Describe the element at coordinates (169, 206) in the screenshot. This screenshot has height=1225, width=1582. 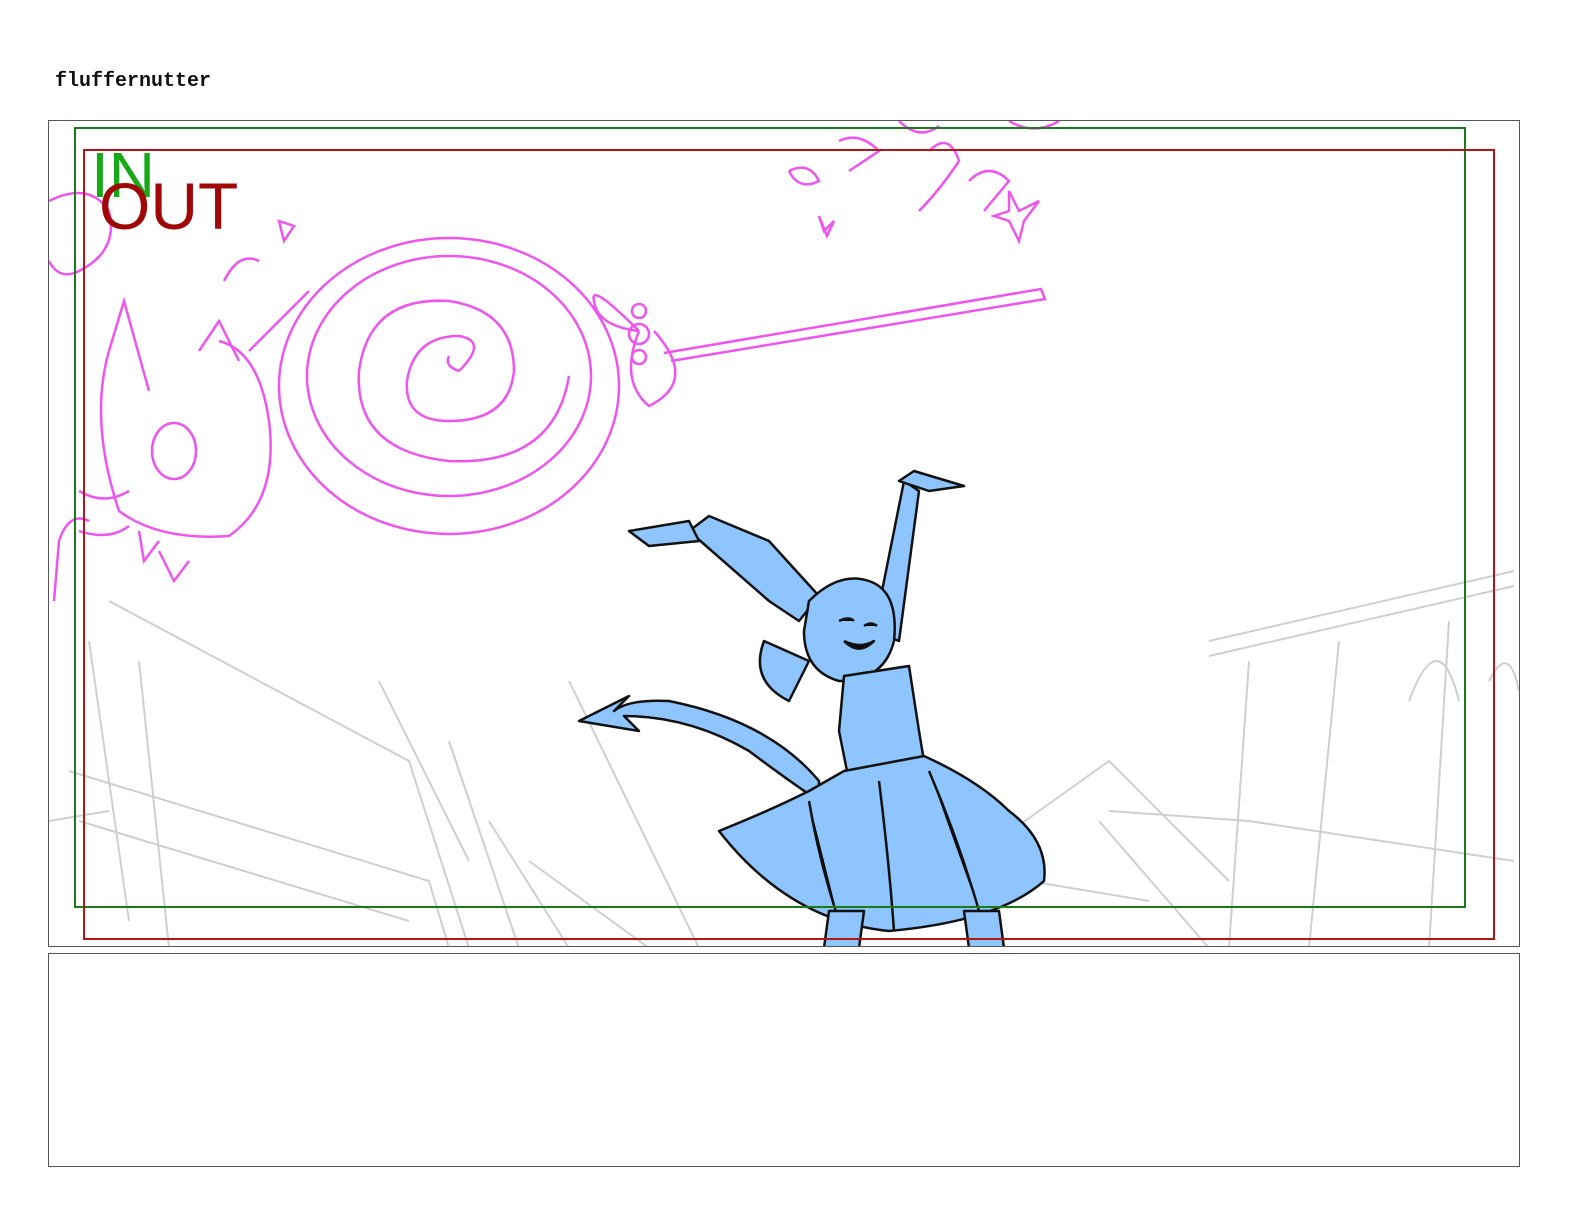
I see `out-frame-label: OUT` at that location.